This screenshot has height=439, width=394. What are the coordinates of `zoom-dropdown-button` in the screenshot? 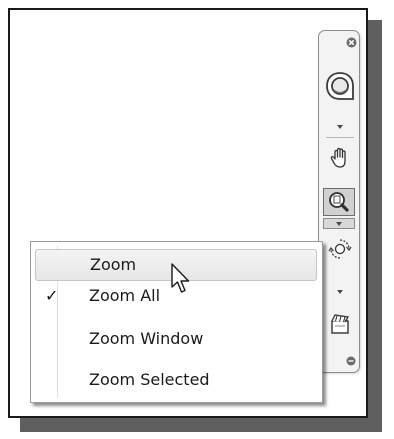 It's located at (339, 223).